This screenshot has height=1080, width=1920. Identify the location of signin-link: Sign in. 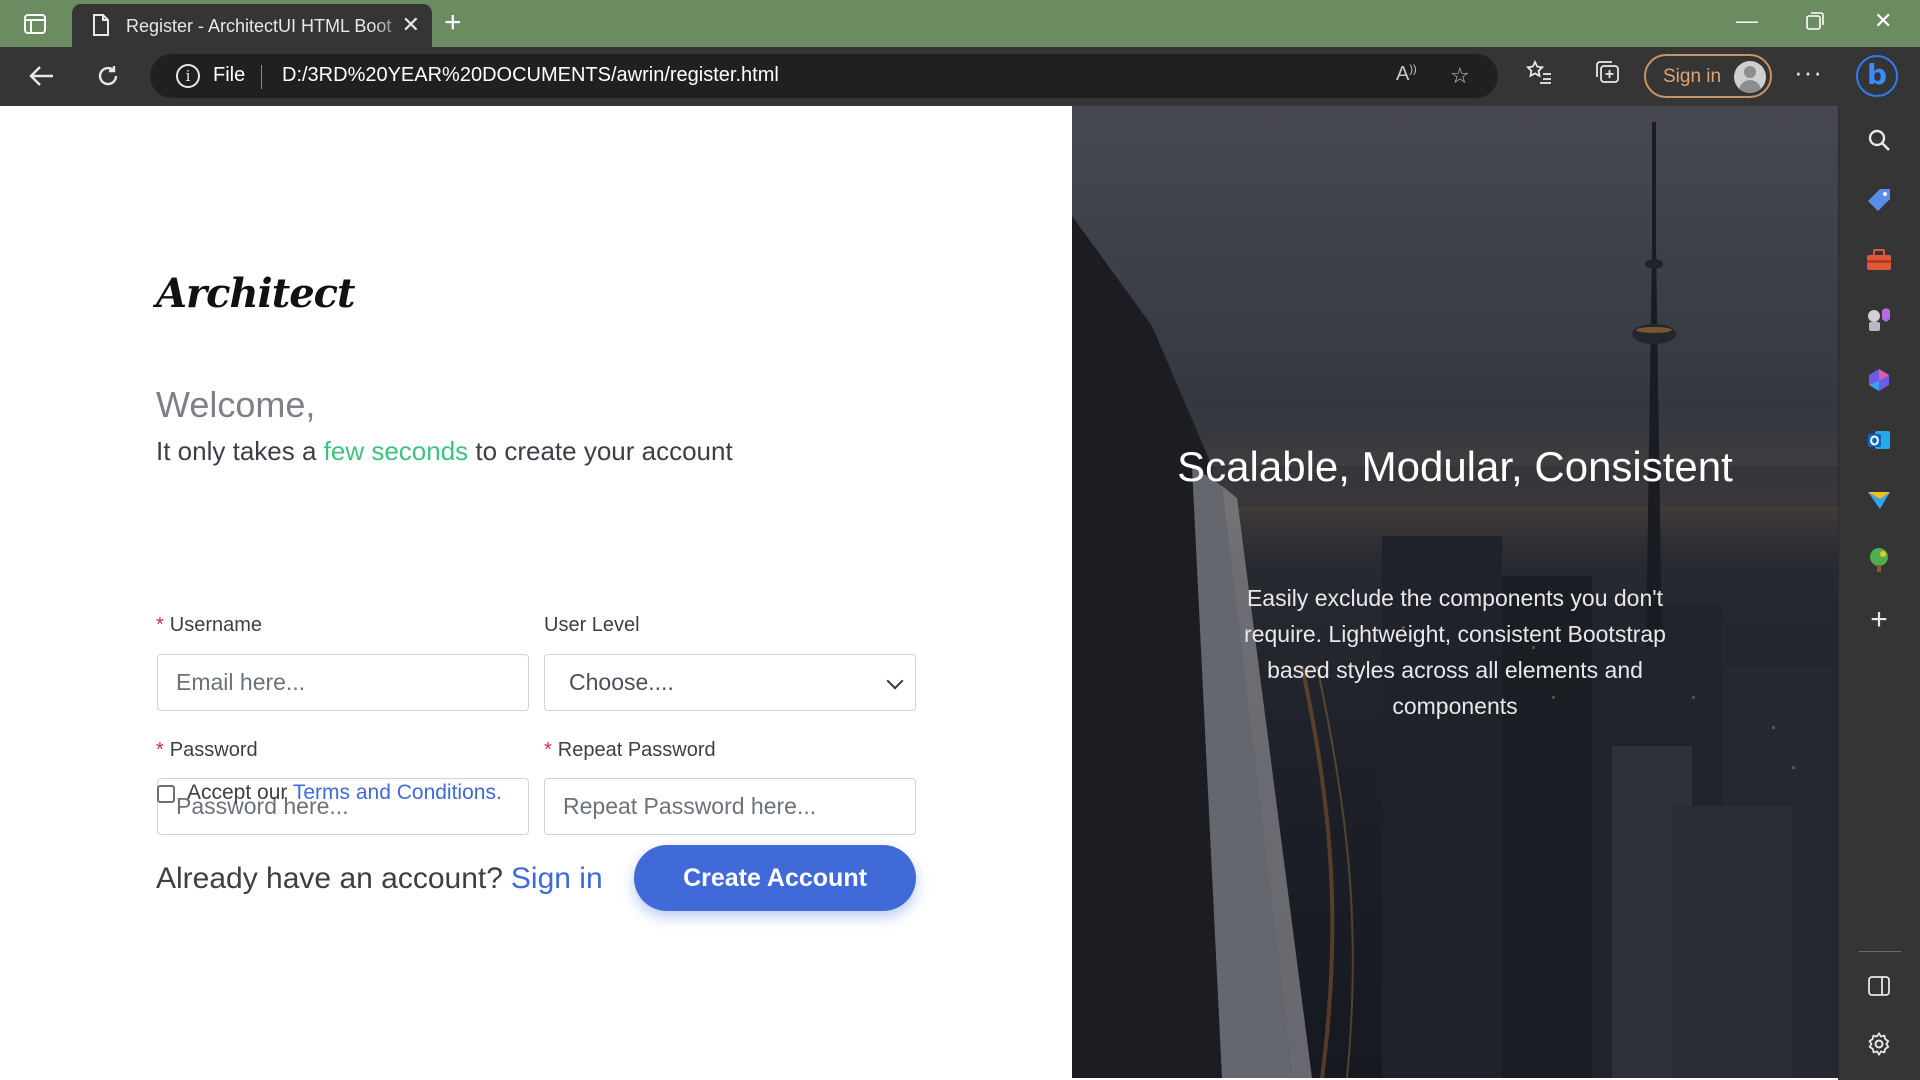
(557, 878).